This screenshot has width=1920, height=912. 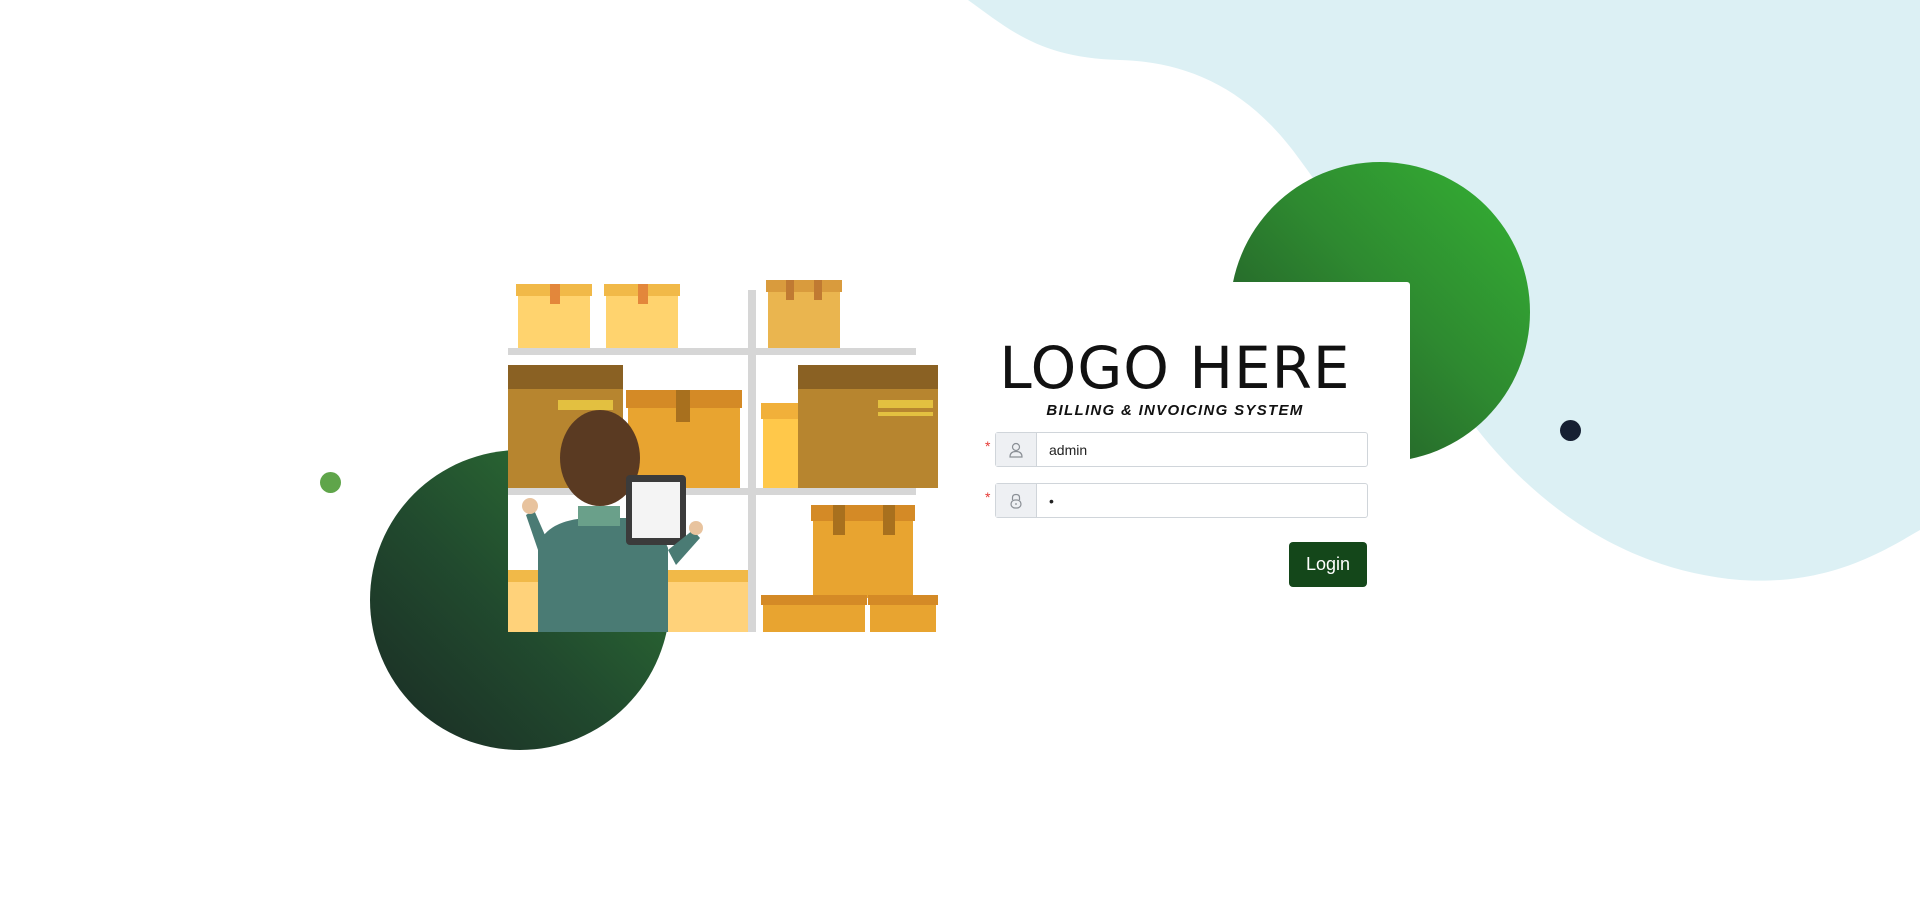 I want to click on username-field, so click(x=1181, y=449).